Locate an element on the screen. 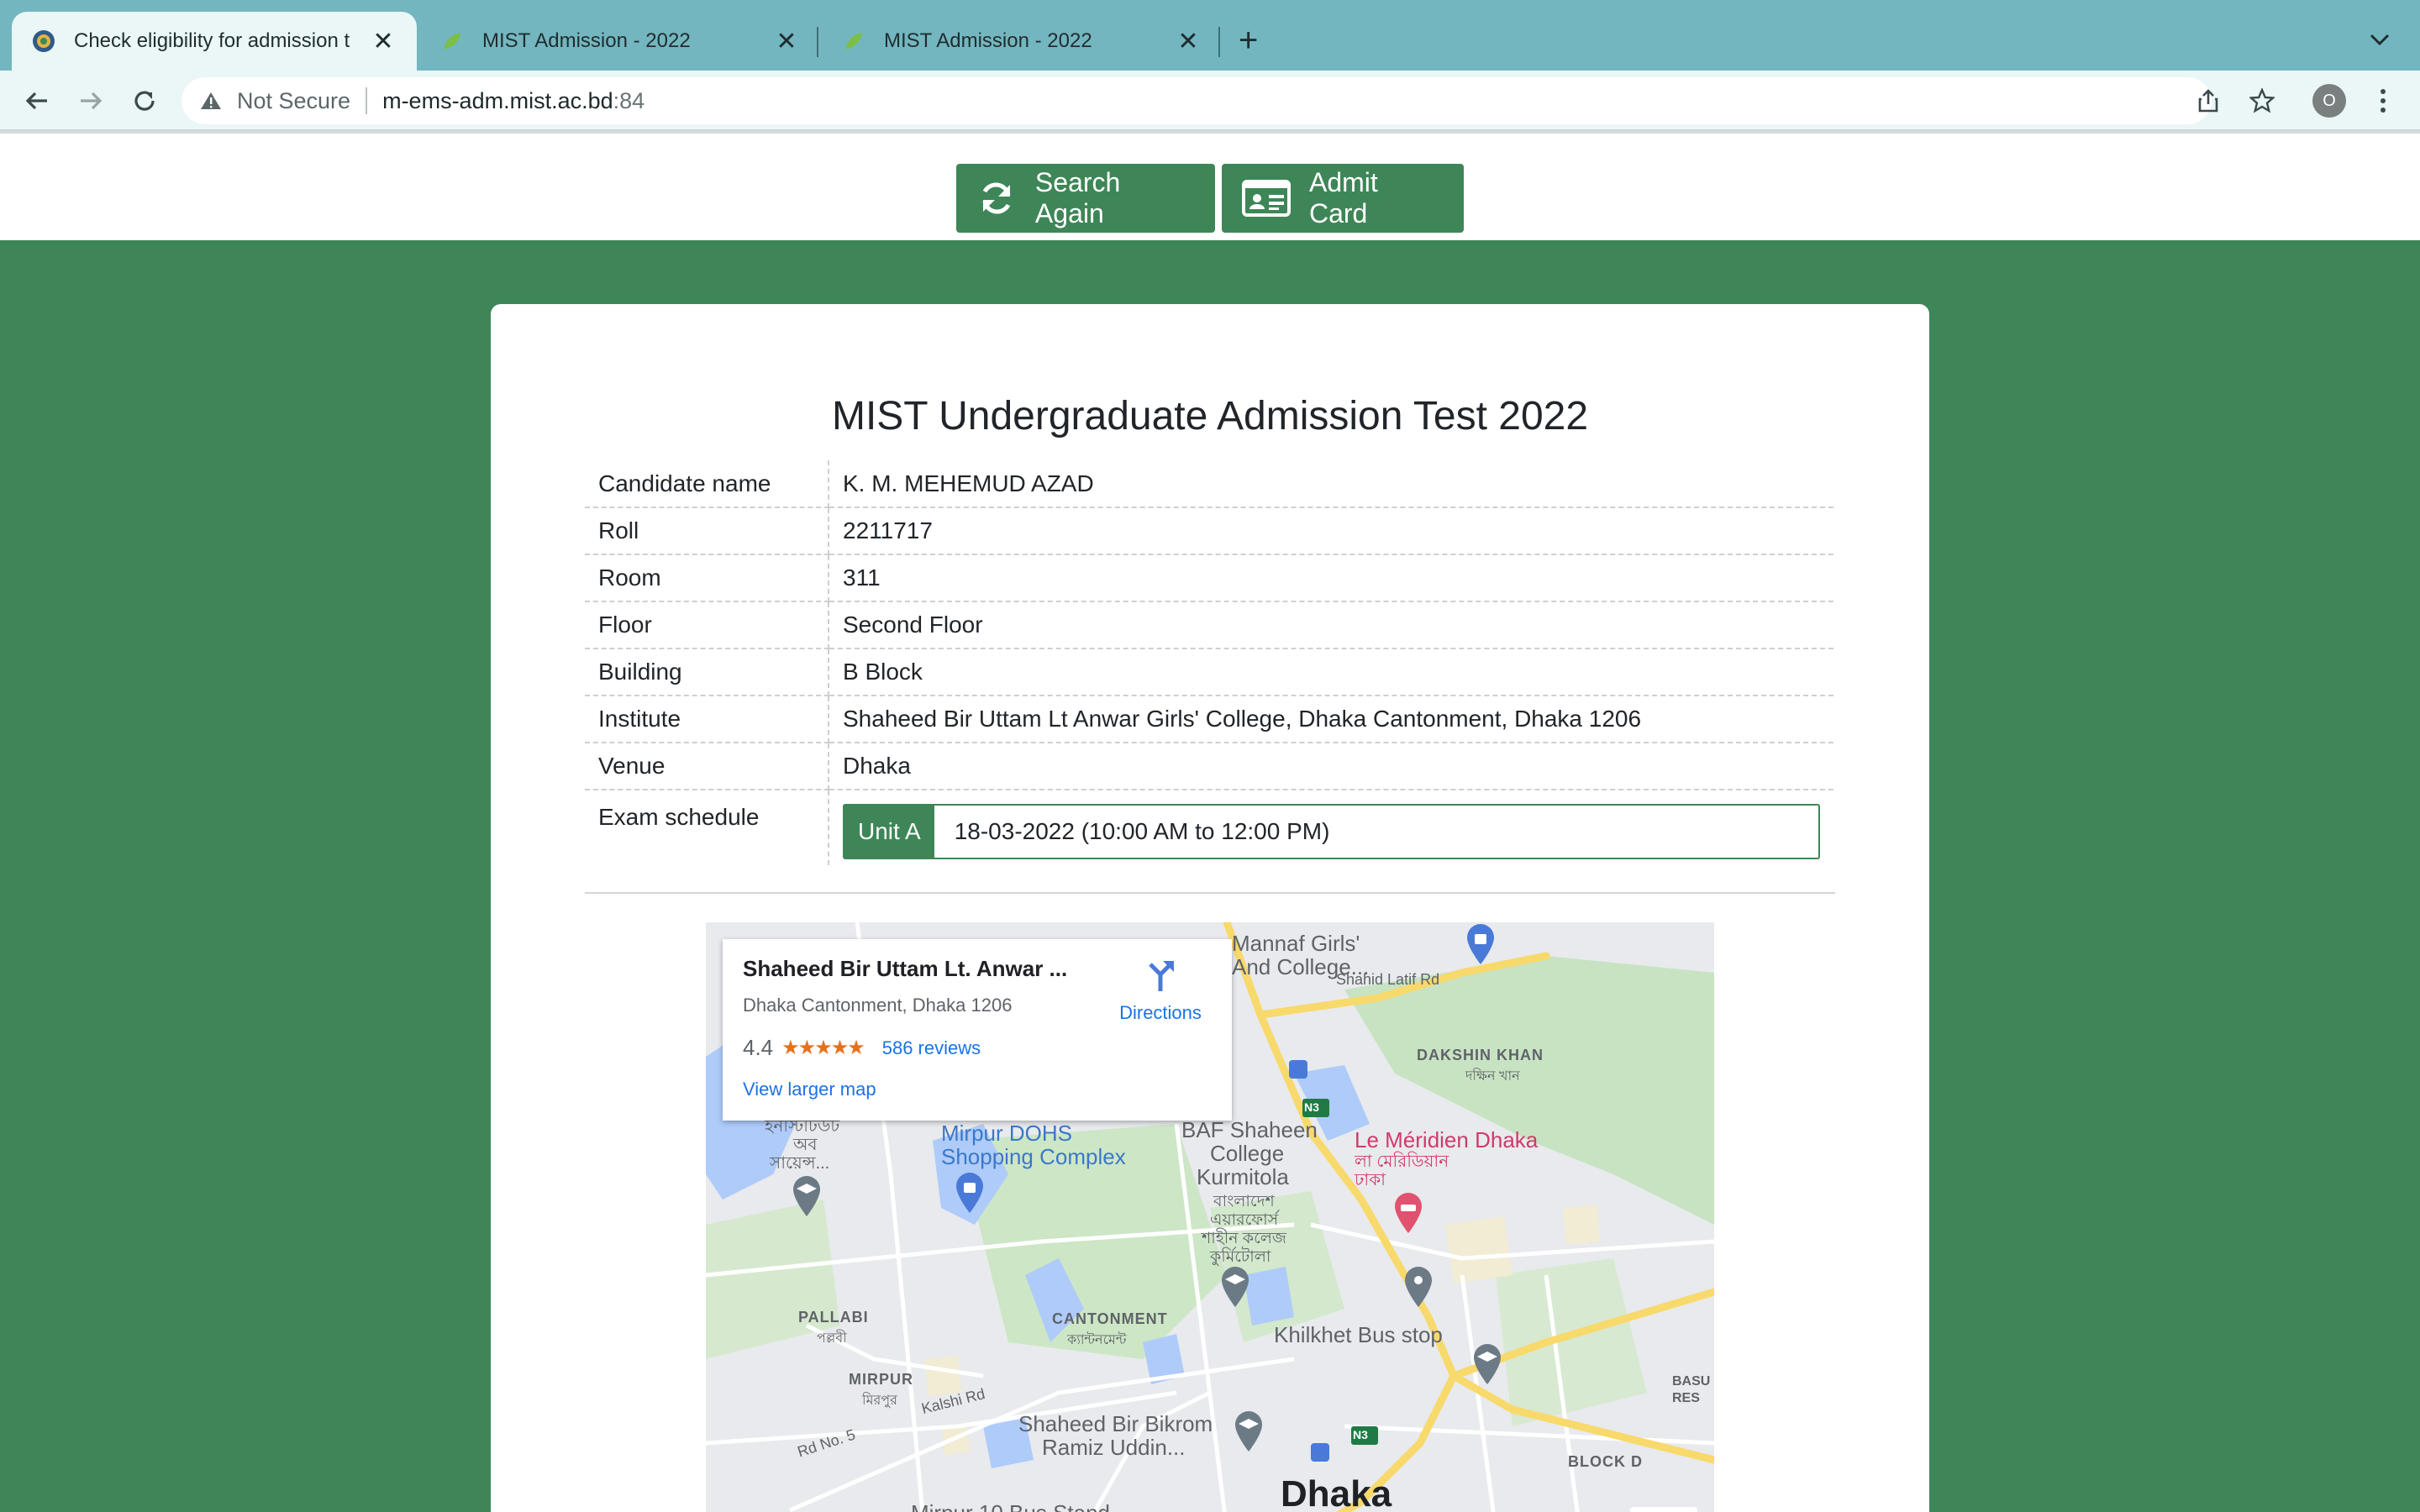  map-label: Mirpur 10 Bus Stand is located at coordinates (1011, 1506).